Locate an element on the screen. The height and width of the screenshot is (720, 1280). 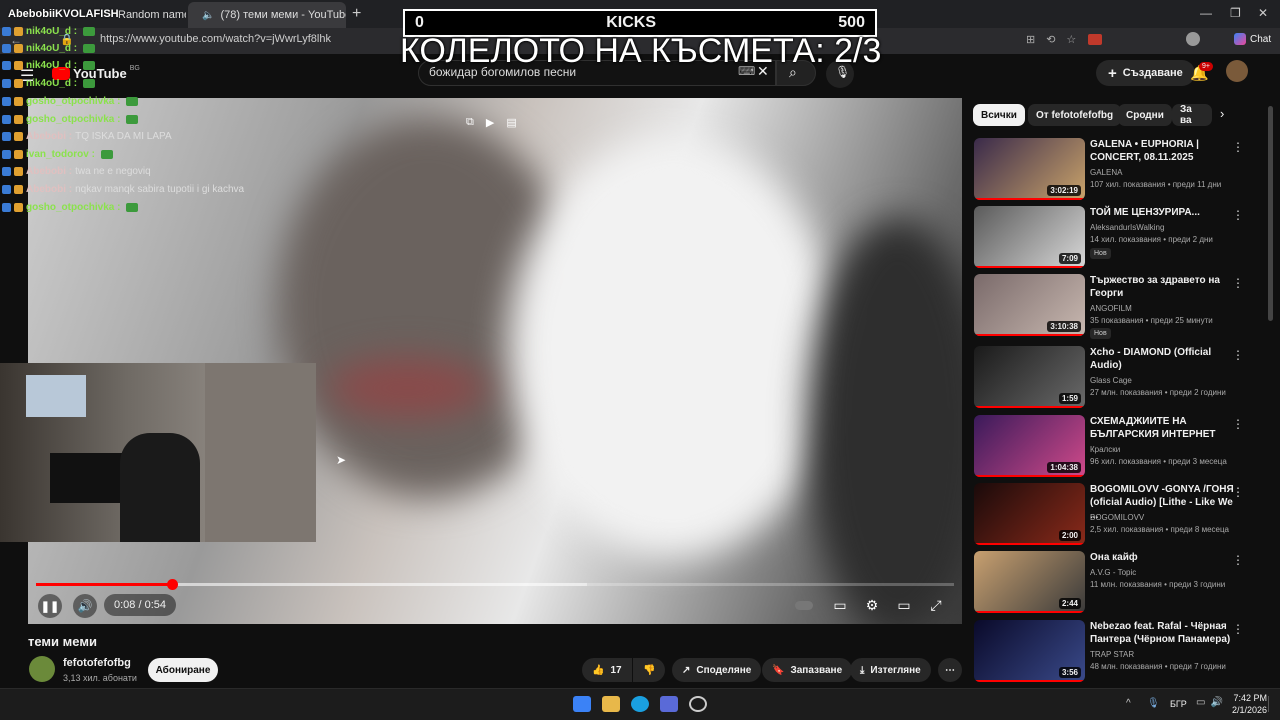
tray-network-volume-icons: ▭🔊 is located at coordinates (1212, 702).